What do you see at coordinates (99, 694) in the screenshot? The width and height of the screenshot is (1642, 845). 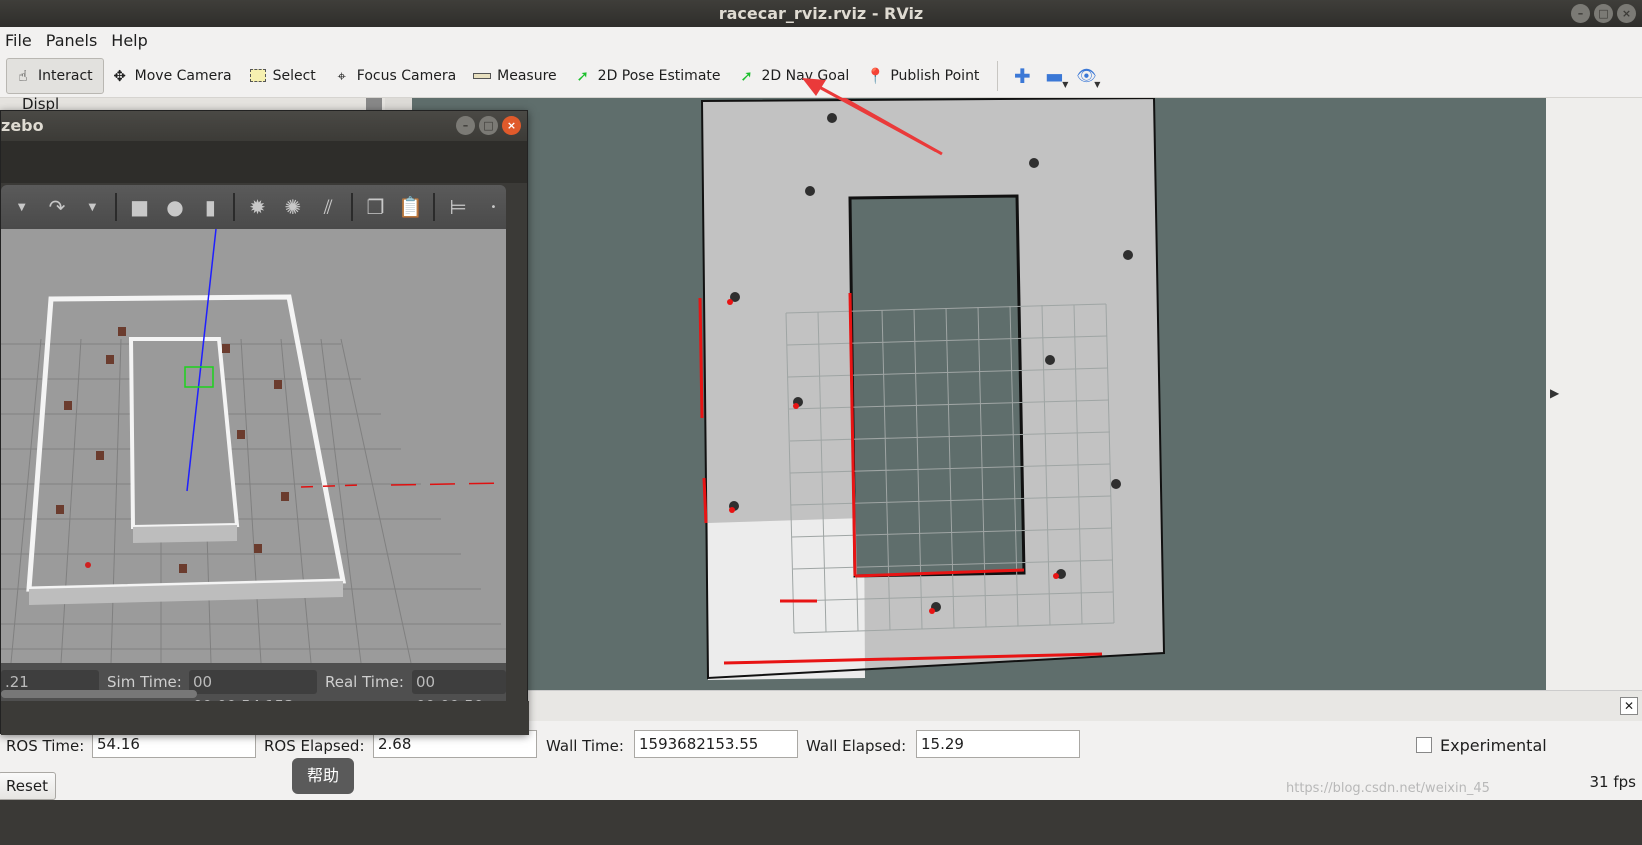 I see `gazebo-scrollbar` at bounding box center [99, 694].